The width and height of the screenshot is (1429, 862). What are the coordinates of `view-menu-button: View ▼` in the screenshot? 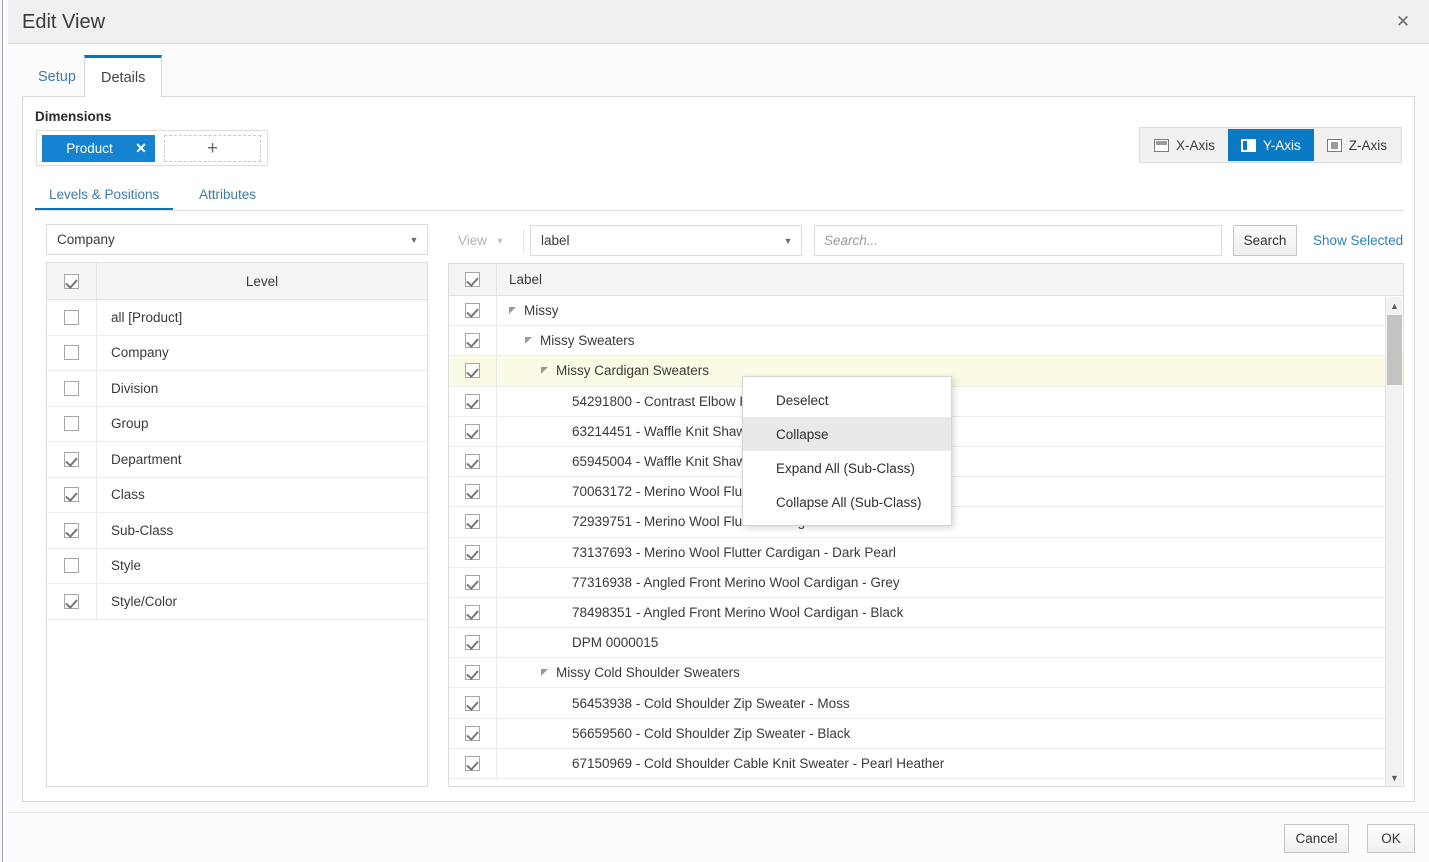 It's located at (484, 240).